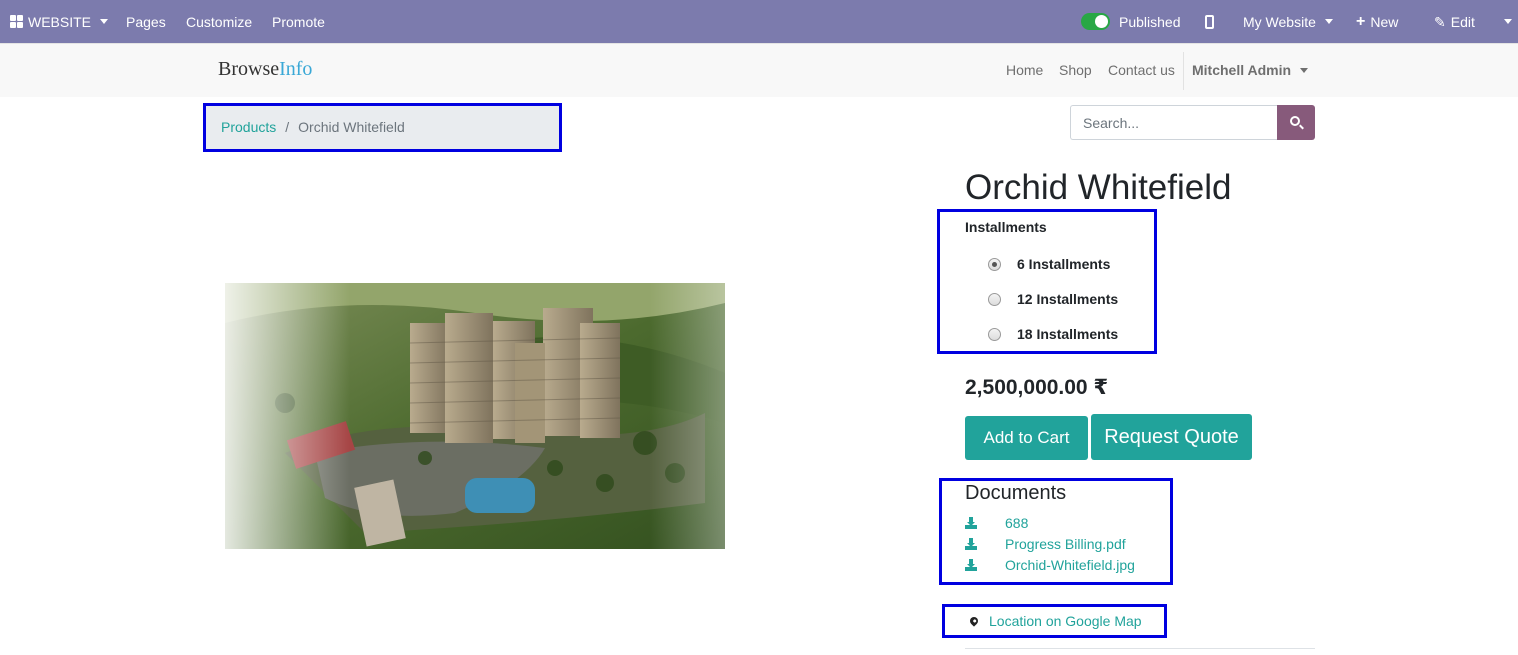 This screenshot has height=655, width=1518. What do you see at coordinates (1024, 70) in the screenshot?
I see `nav-home: Home` at bounding box center [1024, 70].